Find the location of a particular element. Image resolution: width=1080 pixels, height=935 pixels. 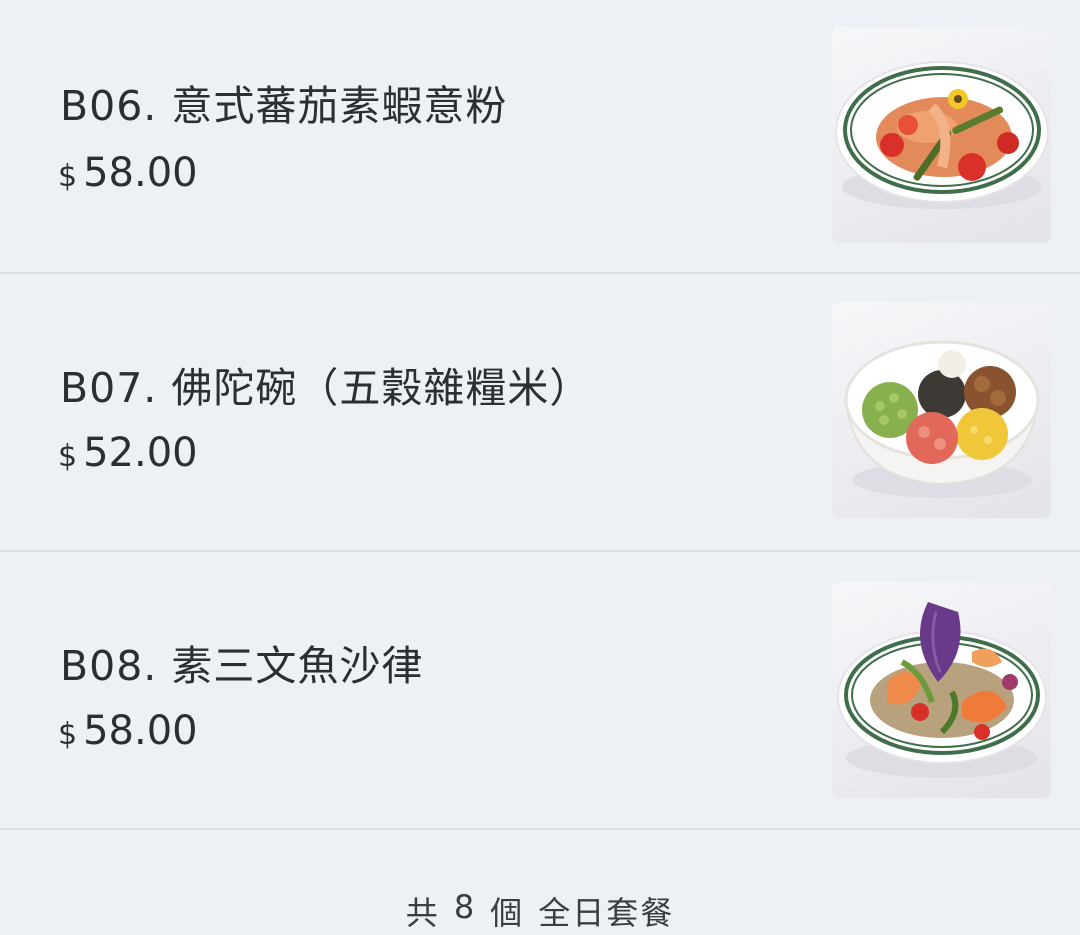

pasta-plate-icon is located at coordinates (941, 135).